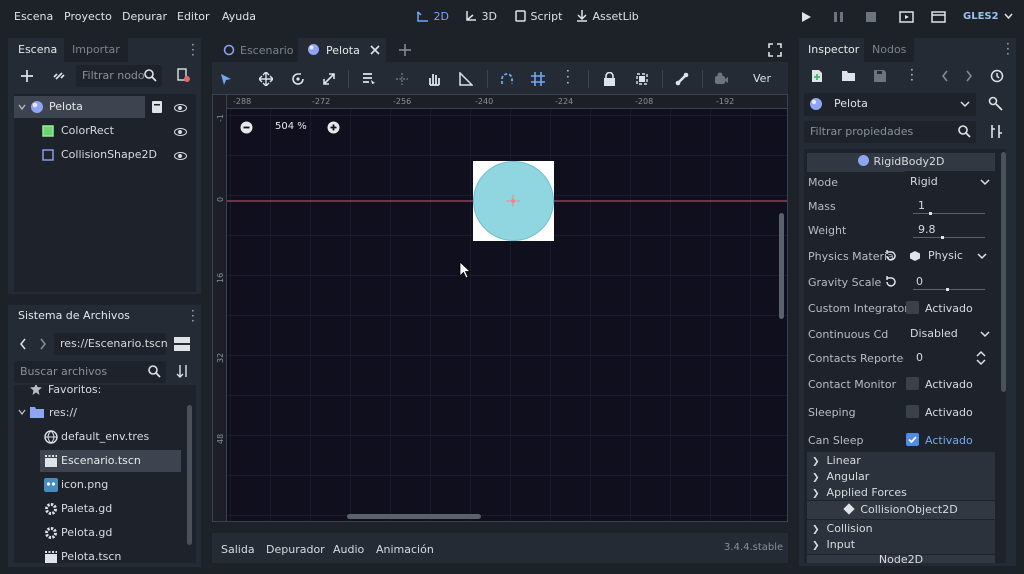 This screenshot has height=574, width=1024. I want to click on sort-icon, so click(183, 371).